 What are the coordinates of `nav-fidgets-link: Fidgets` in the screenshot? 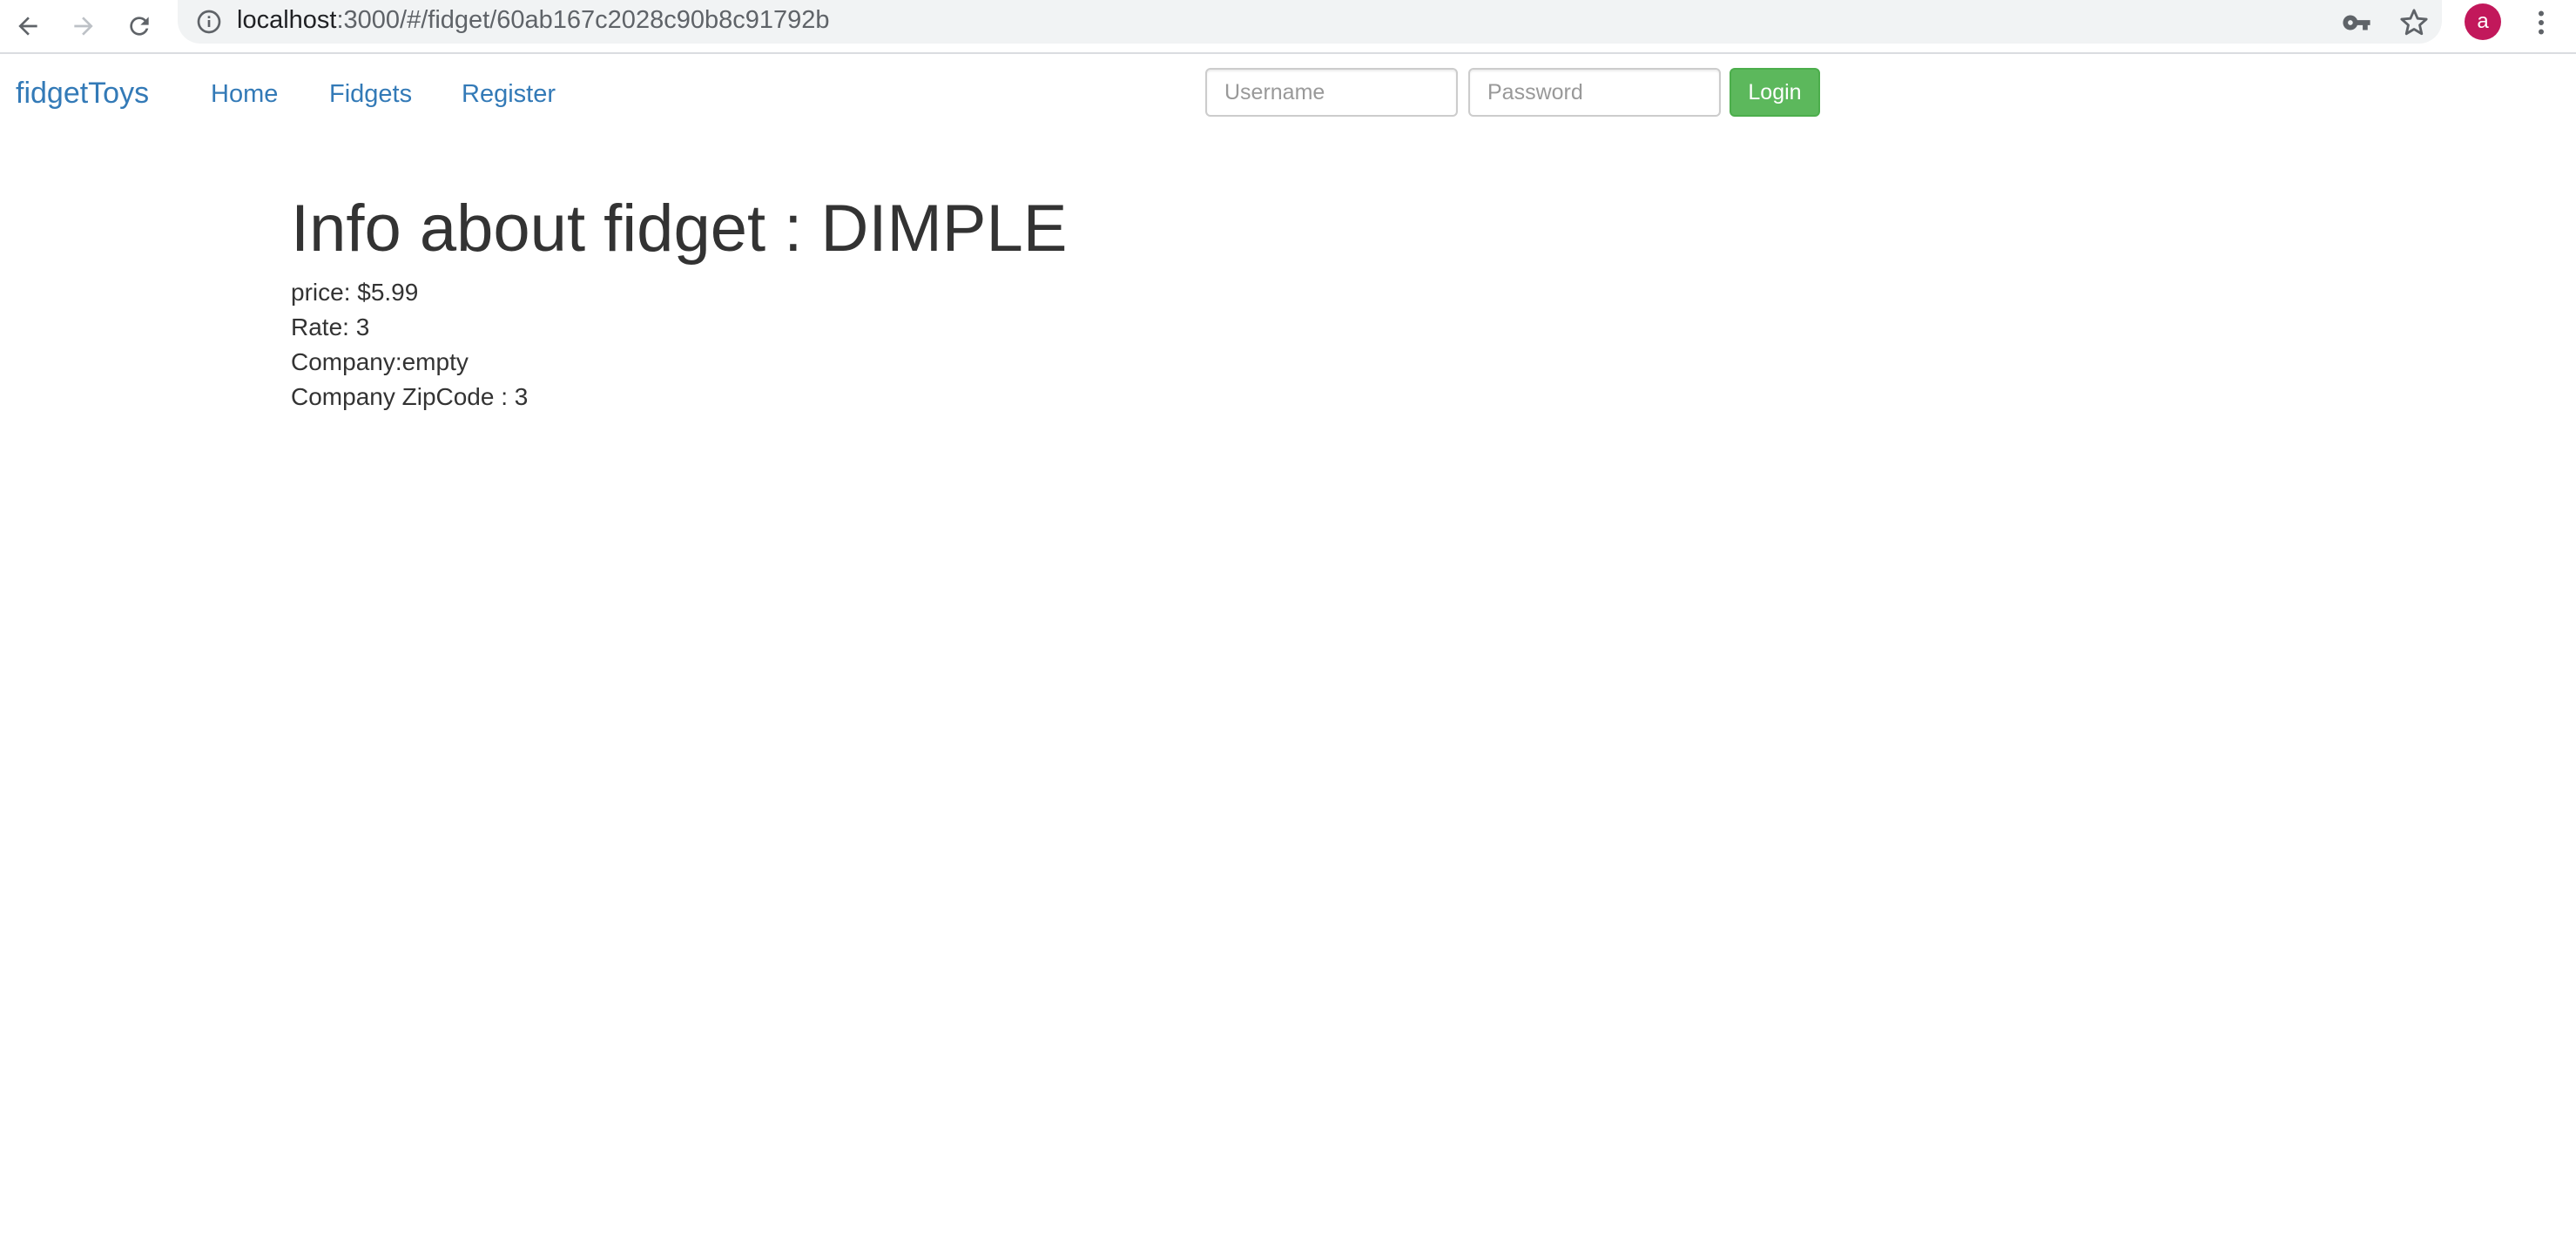 It's located at (370, 95).